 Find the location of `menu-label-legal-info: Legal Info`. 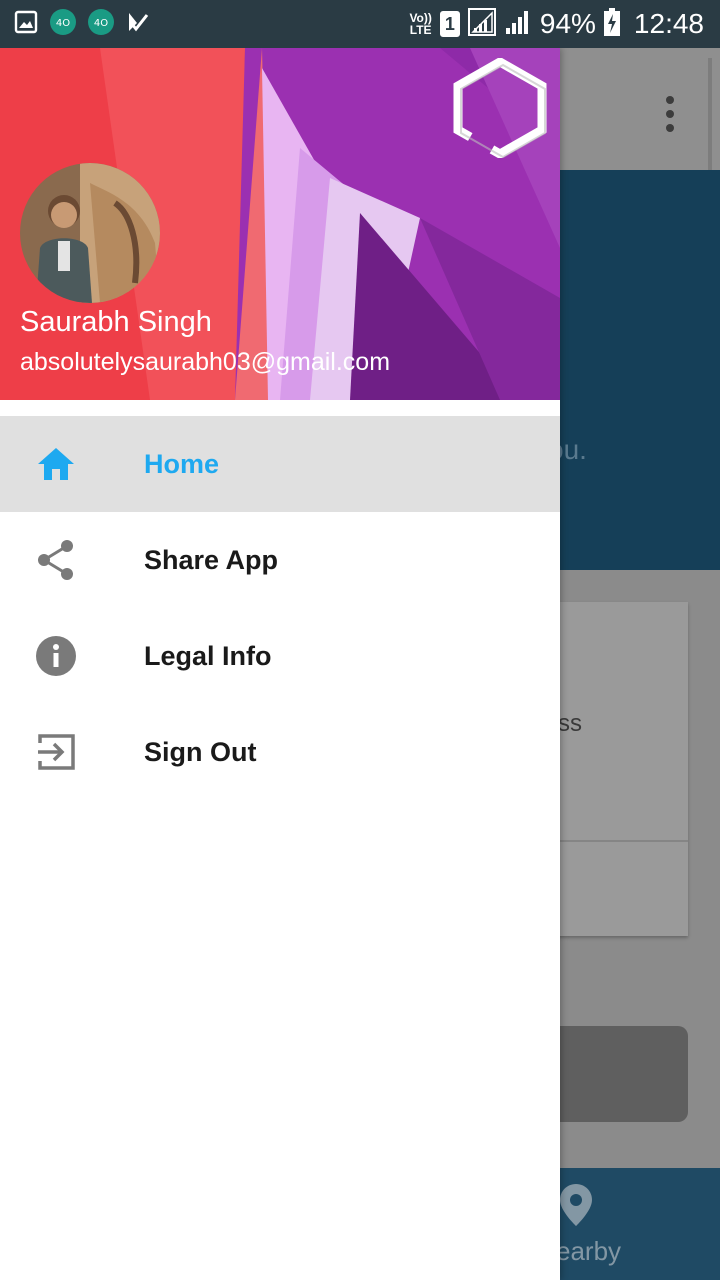

menu-label-legal-info: Legal Info is located at coordinates (208, 655).